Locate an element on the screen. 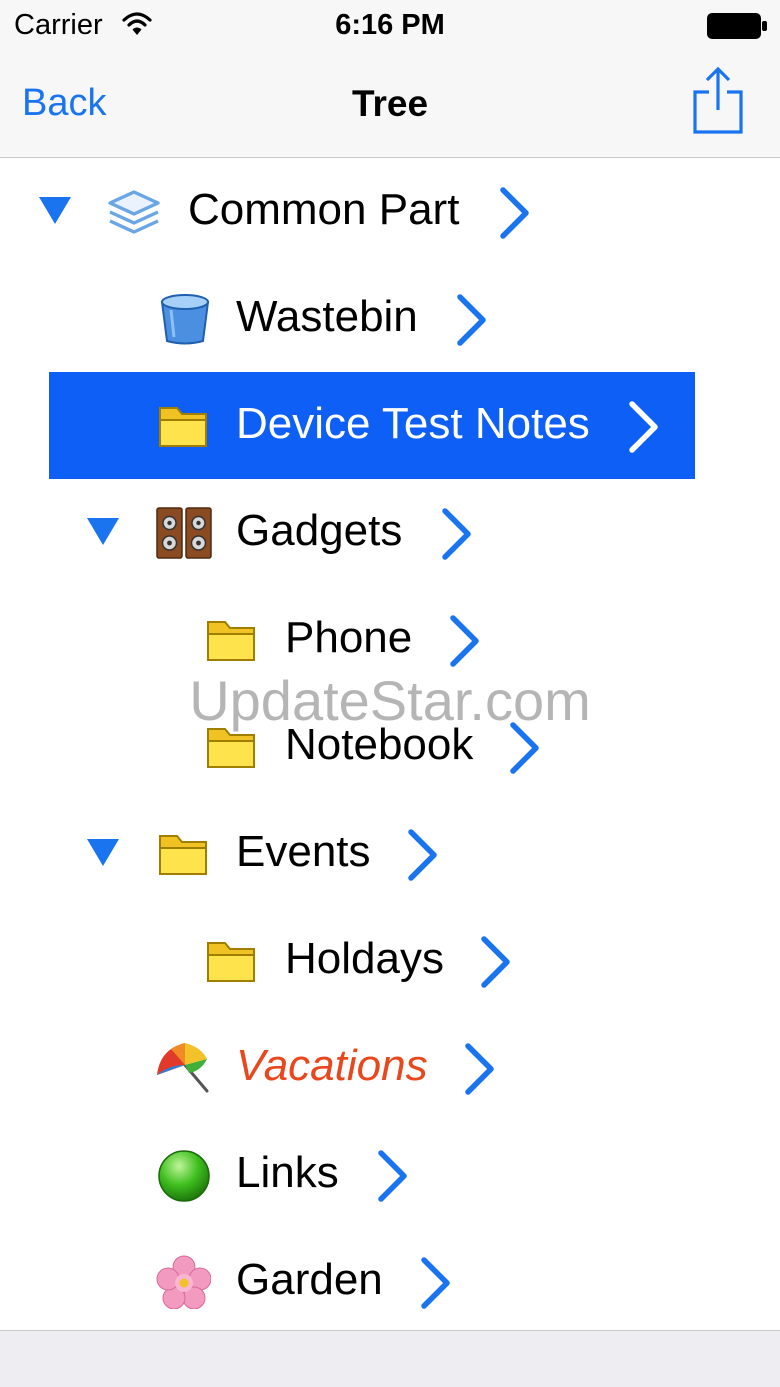  speakers-icon is located at coordinates (184, 533).